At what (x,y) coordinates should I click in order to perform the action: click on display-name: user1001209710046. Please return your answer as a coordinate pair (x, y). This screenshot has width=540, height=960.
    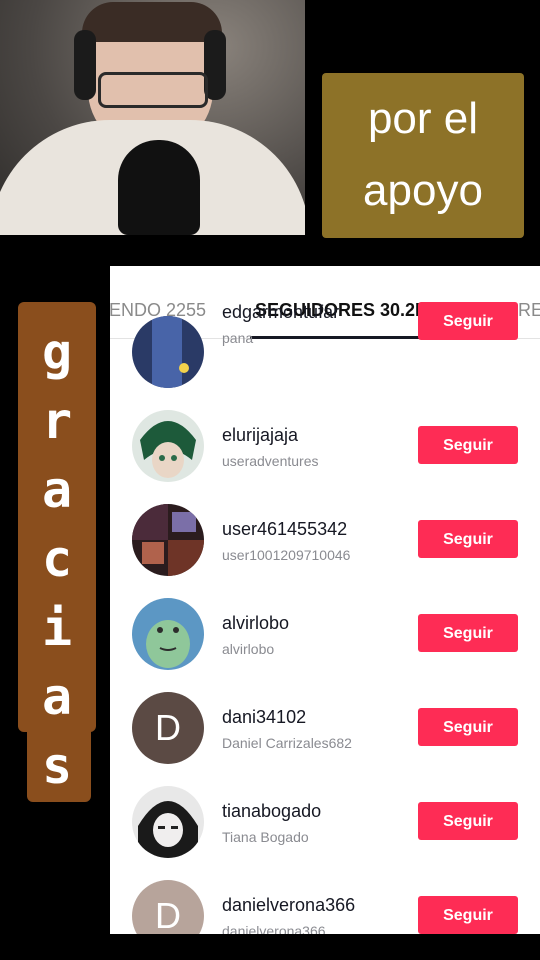
    Looking at the image, I should click on (286, 555).